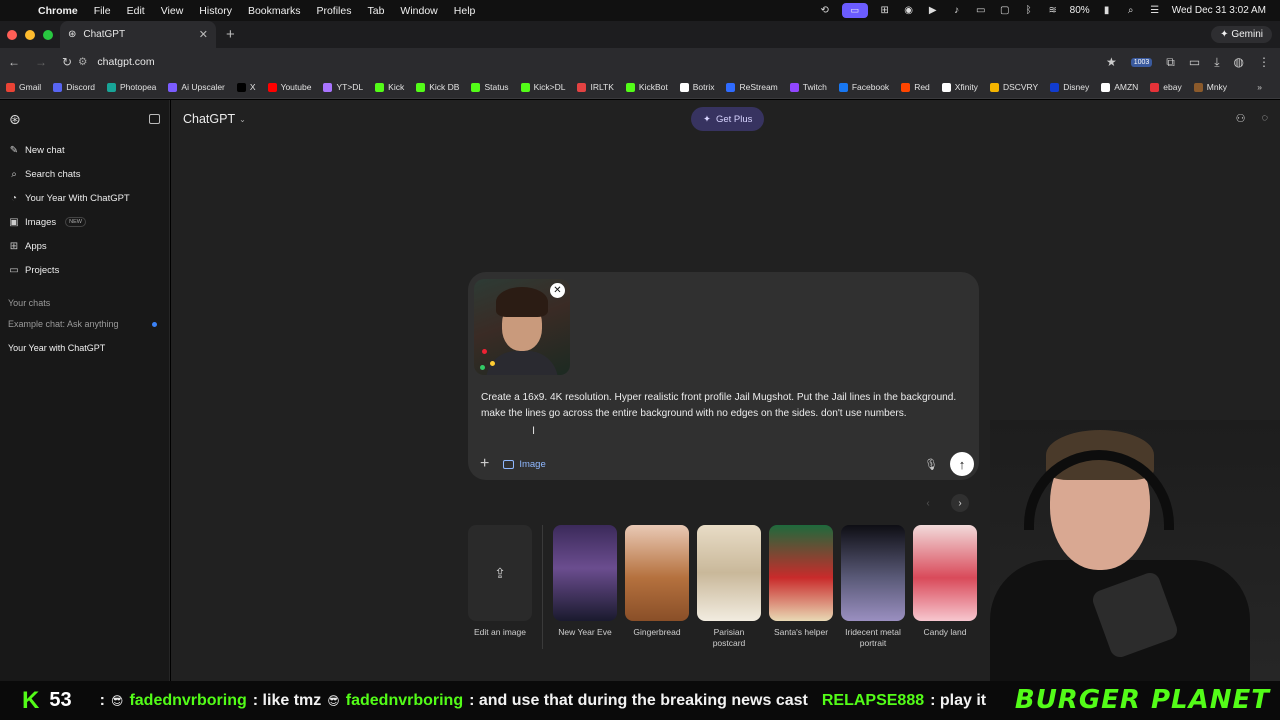  Describe the element at coordinates (557, 290) in the screenshot. I see `remove-image-button: ✕` at that location.